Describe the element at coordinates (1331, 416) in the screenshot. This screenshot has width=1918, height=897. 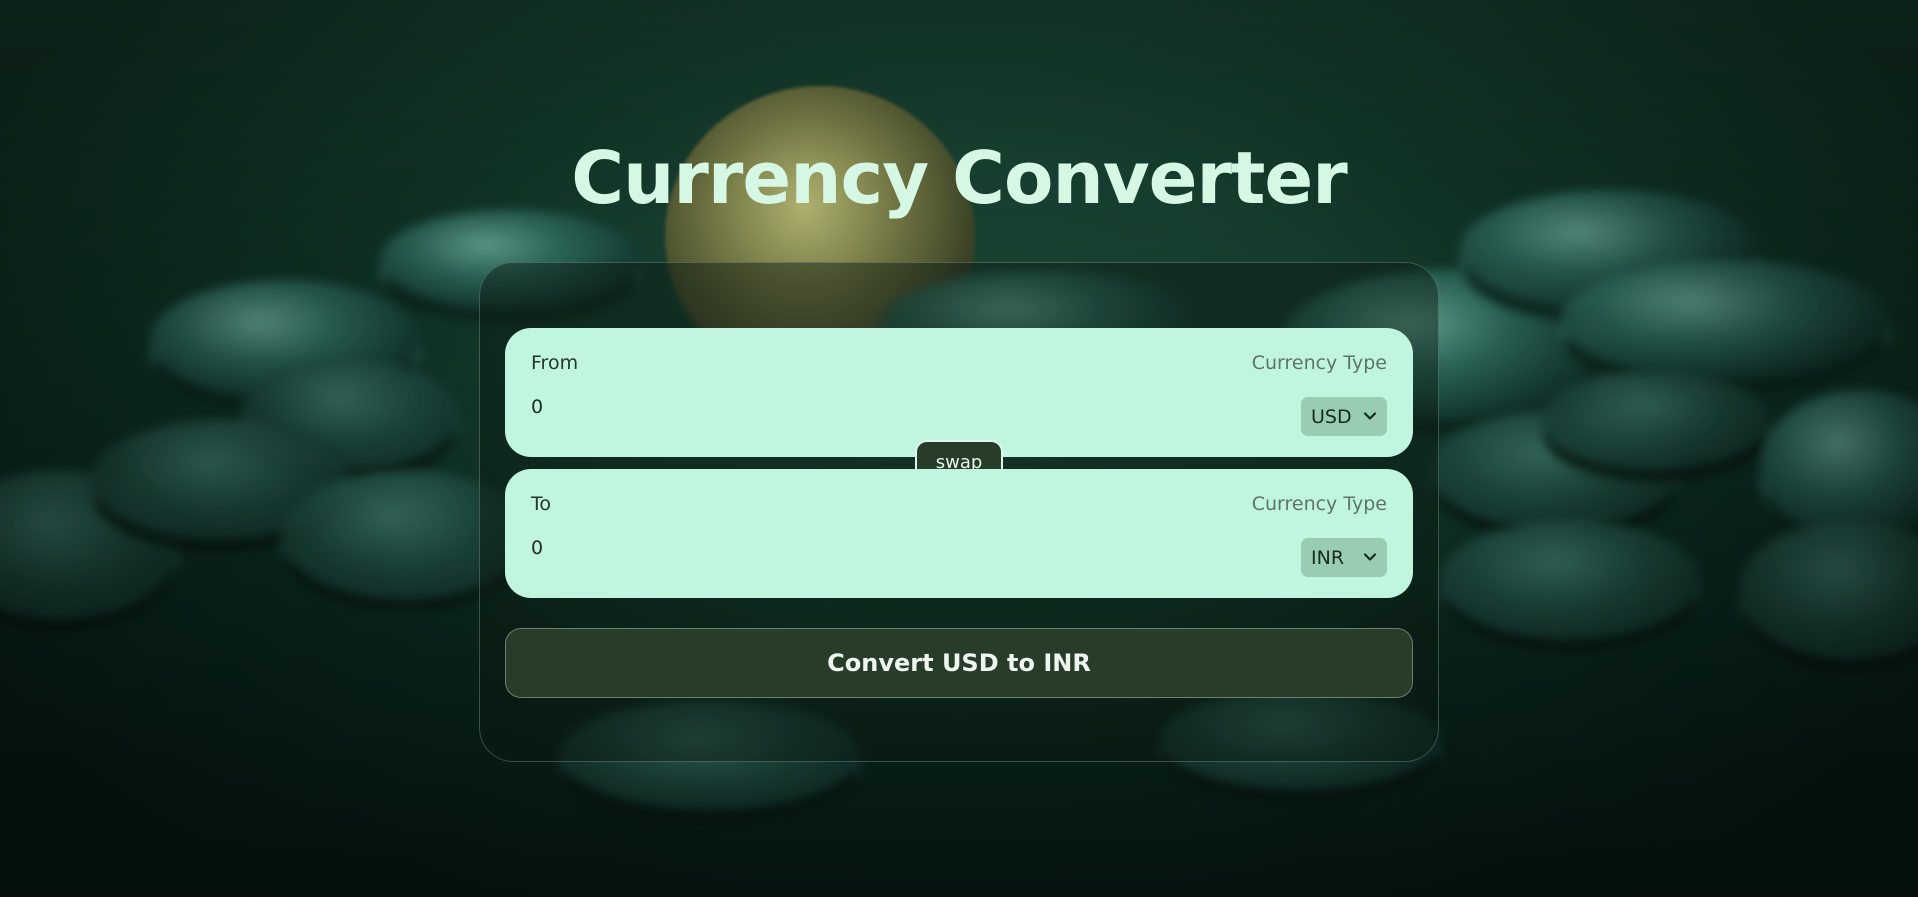
I see `from-currency-value: USD` at that location.